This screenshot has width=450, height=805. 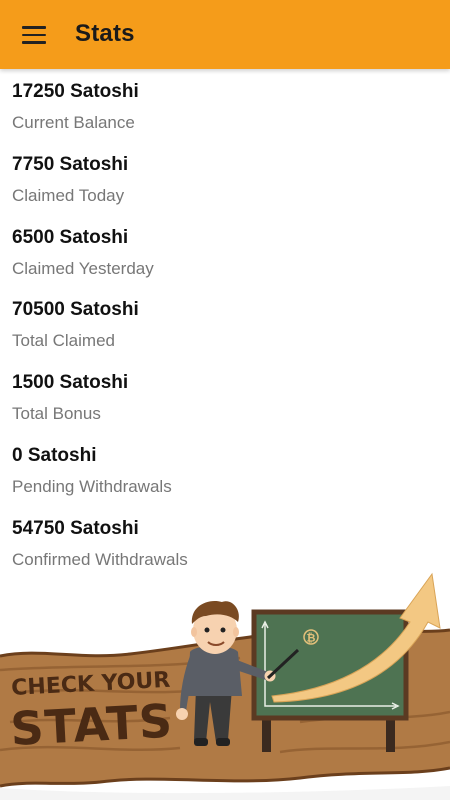 I want to click on hamburger-menu-icon, so click(x=34, y=35).